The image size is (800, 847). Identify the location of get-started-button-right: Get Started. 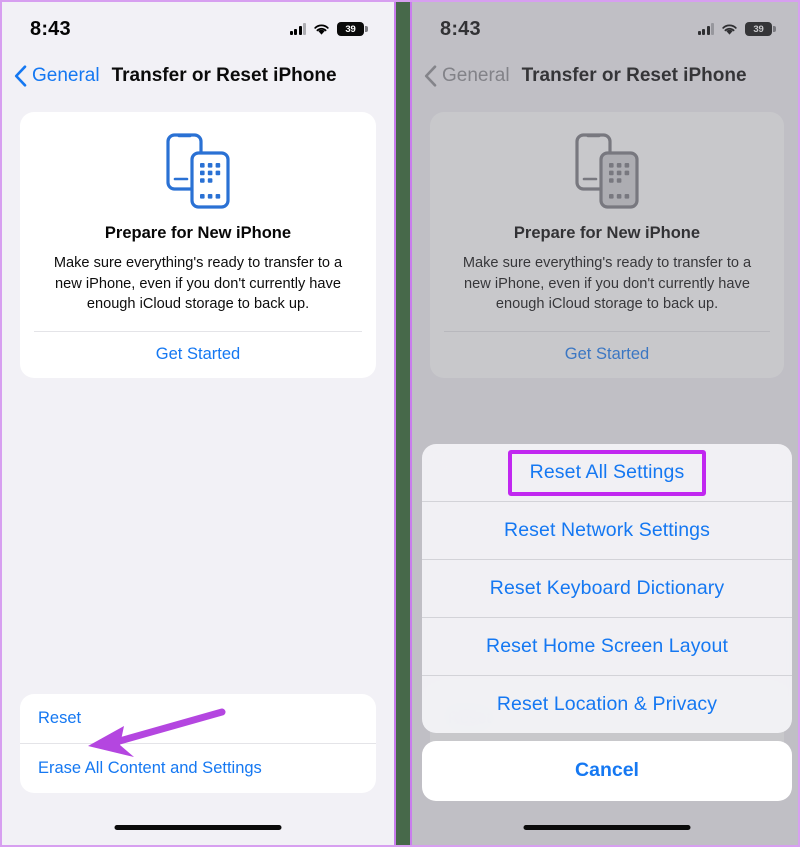
(607, 354).